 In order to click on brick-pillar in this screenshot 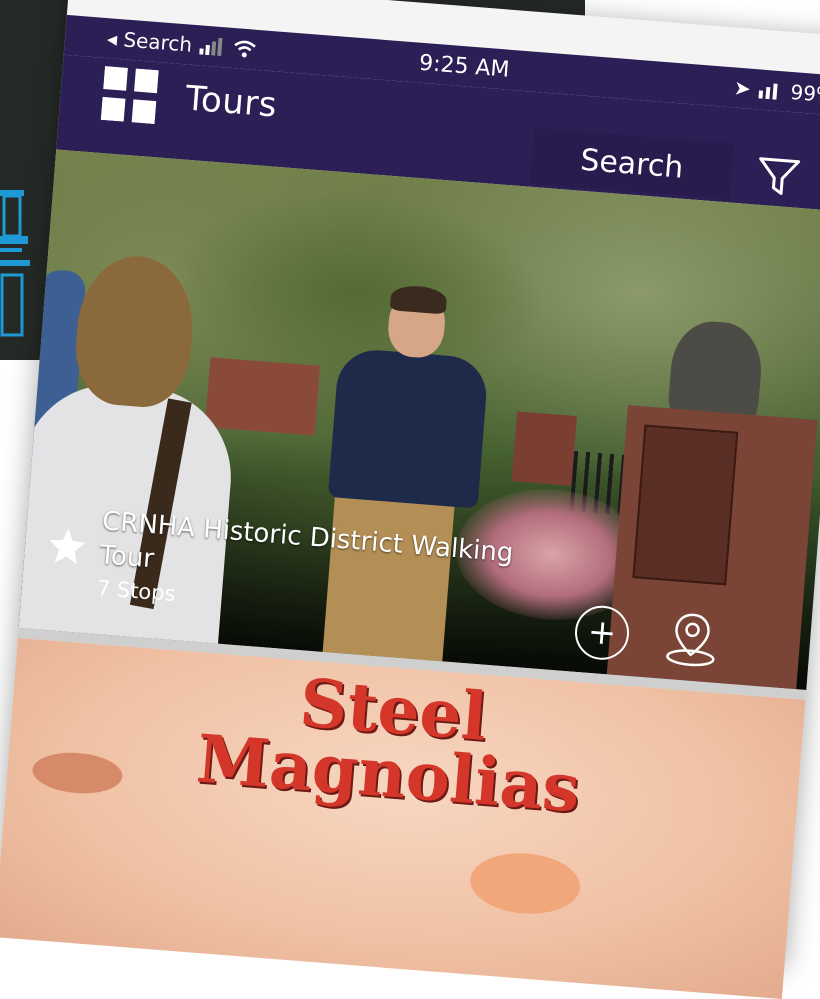, I will do `click(544, 448)`.